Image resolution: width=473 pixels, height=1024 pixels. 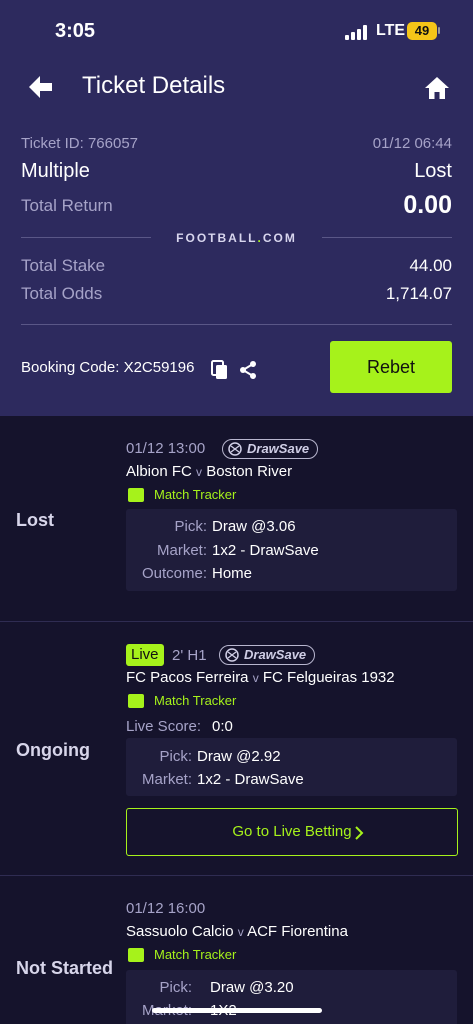 What do you see at coordinates (174, 573) in the screenshot?
I see `outcome-label: Outcome:` at bounding box center [174, 573].